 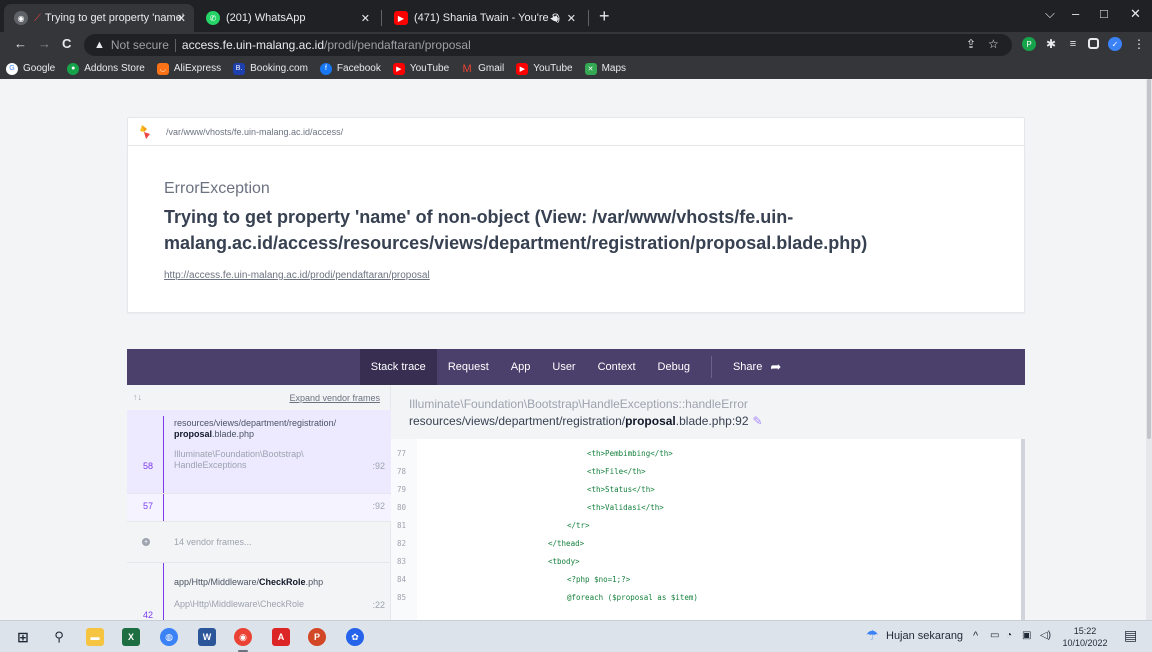 I want to click on tab-error-page: ◉ ⟋ Trying to get property 'name' ✕, so click(x=99, y=18).